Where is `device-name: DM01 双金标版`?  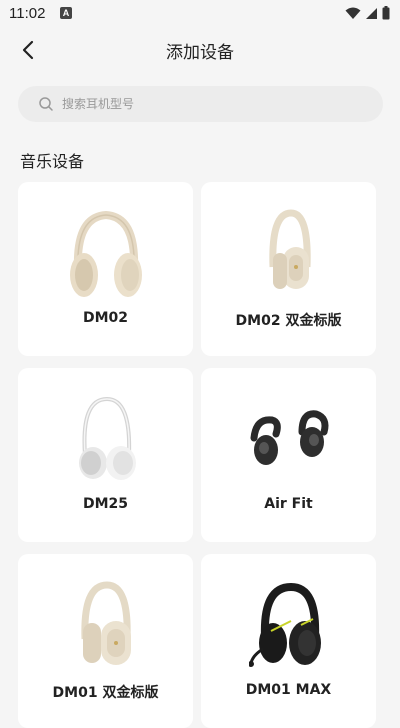 device-name: DM01 双金标版 is located at coordinates (105, 693).